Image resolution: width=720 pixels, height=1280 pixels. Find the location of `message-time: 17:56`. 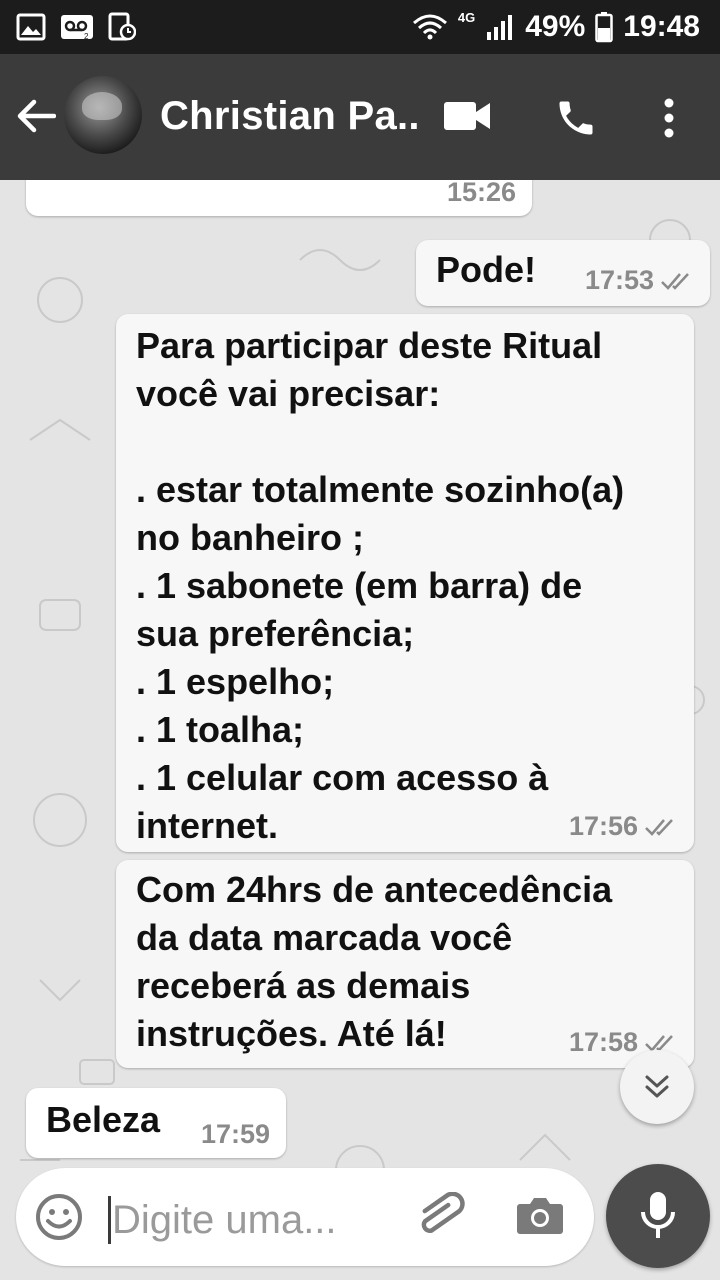

message-time: 17:56 is located at coordinates (603, 826).